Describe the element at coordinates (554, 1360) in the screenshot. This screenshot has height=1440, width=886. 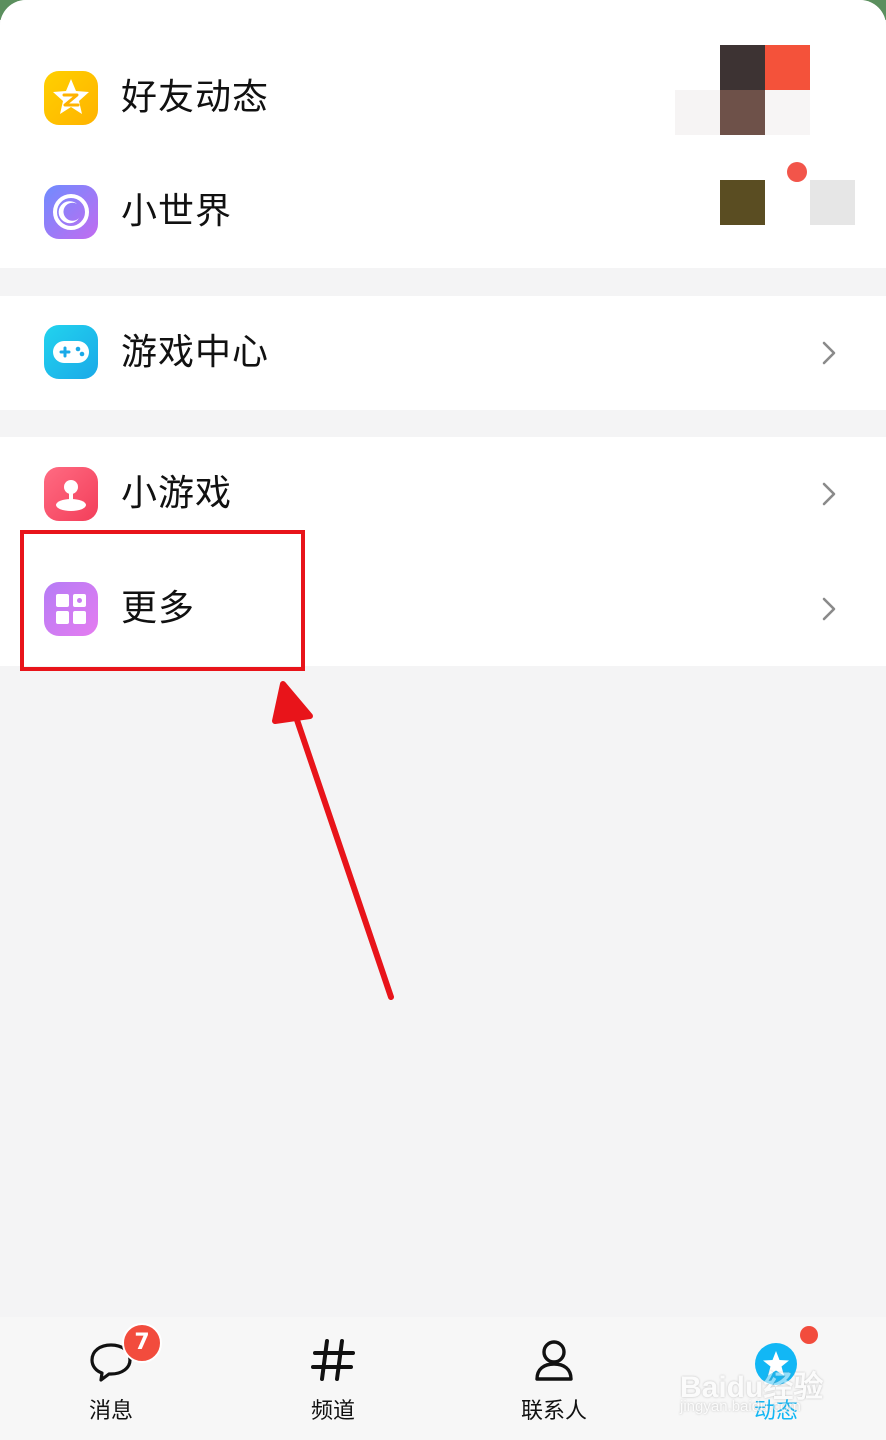
I see `person-icon` at that location.